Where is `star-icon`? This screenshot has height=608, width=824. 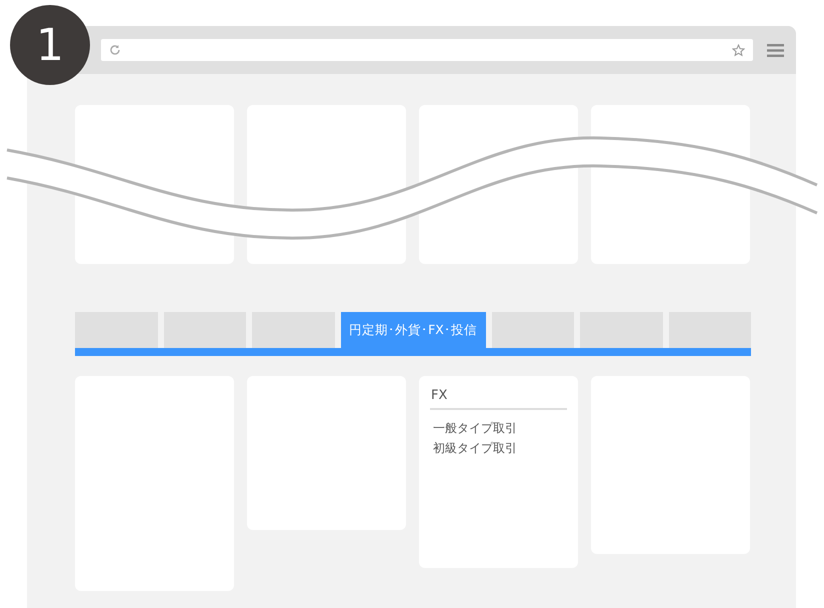
star-icon is located at coordinates (738, 50).